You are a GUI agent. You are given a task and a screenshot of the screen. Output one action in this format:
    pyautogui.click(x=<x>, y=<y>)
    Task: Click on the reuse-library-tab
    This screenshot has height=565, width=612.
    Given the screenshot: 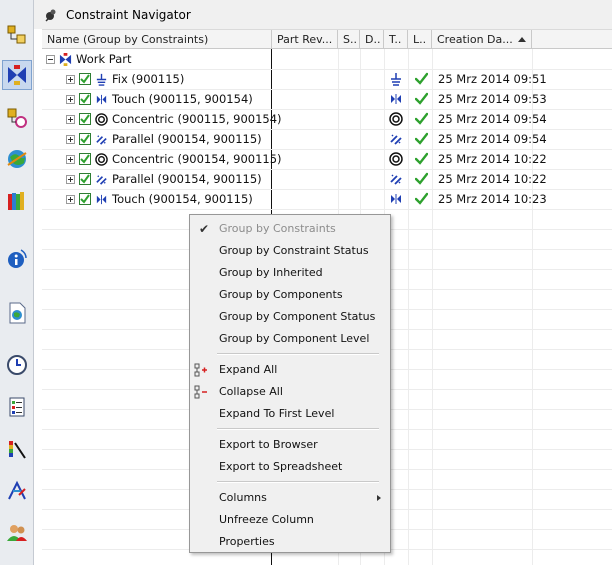 What is the action you would take?
    pyautogui.click(x=17, y=159)
    